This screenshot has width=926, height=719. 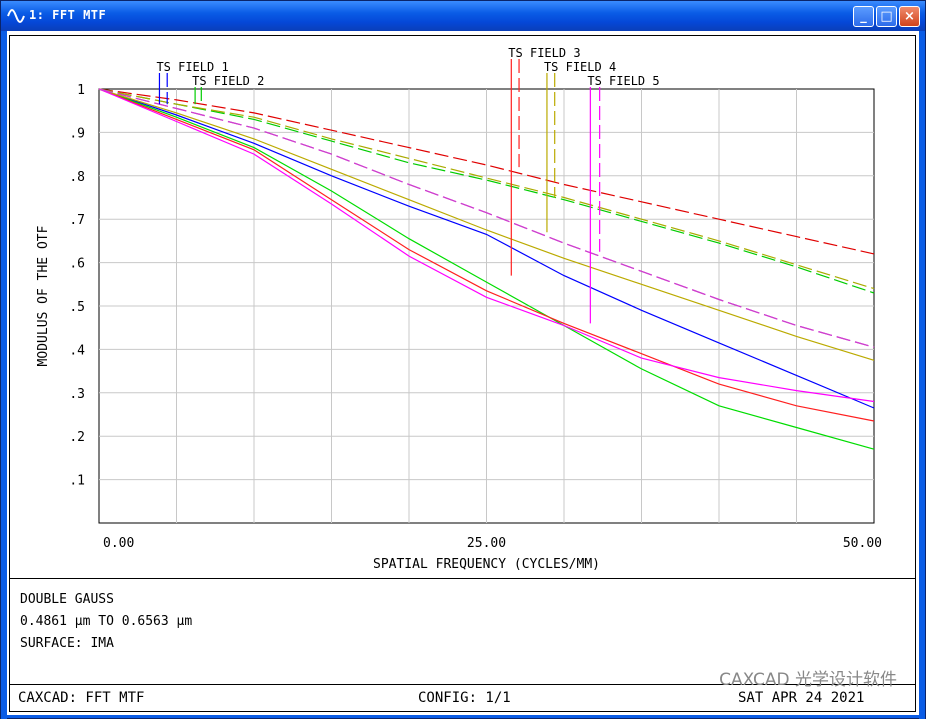 What do you see at coordinates (81, 698) in the screenshot?
I see `footer-program: CAXCAD: FFT MTF` at bounding box center [81, 698].